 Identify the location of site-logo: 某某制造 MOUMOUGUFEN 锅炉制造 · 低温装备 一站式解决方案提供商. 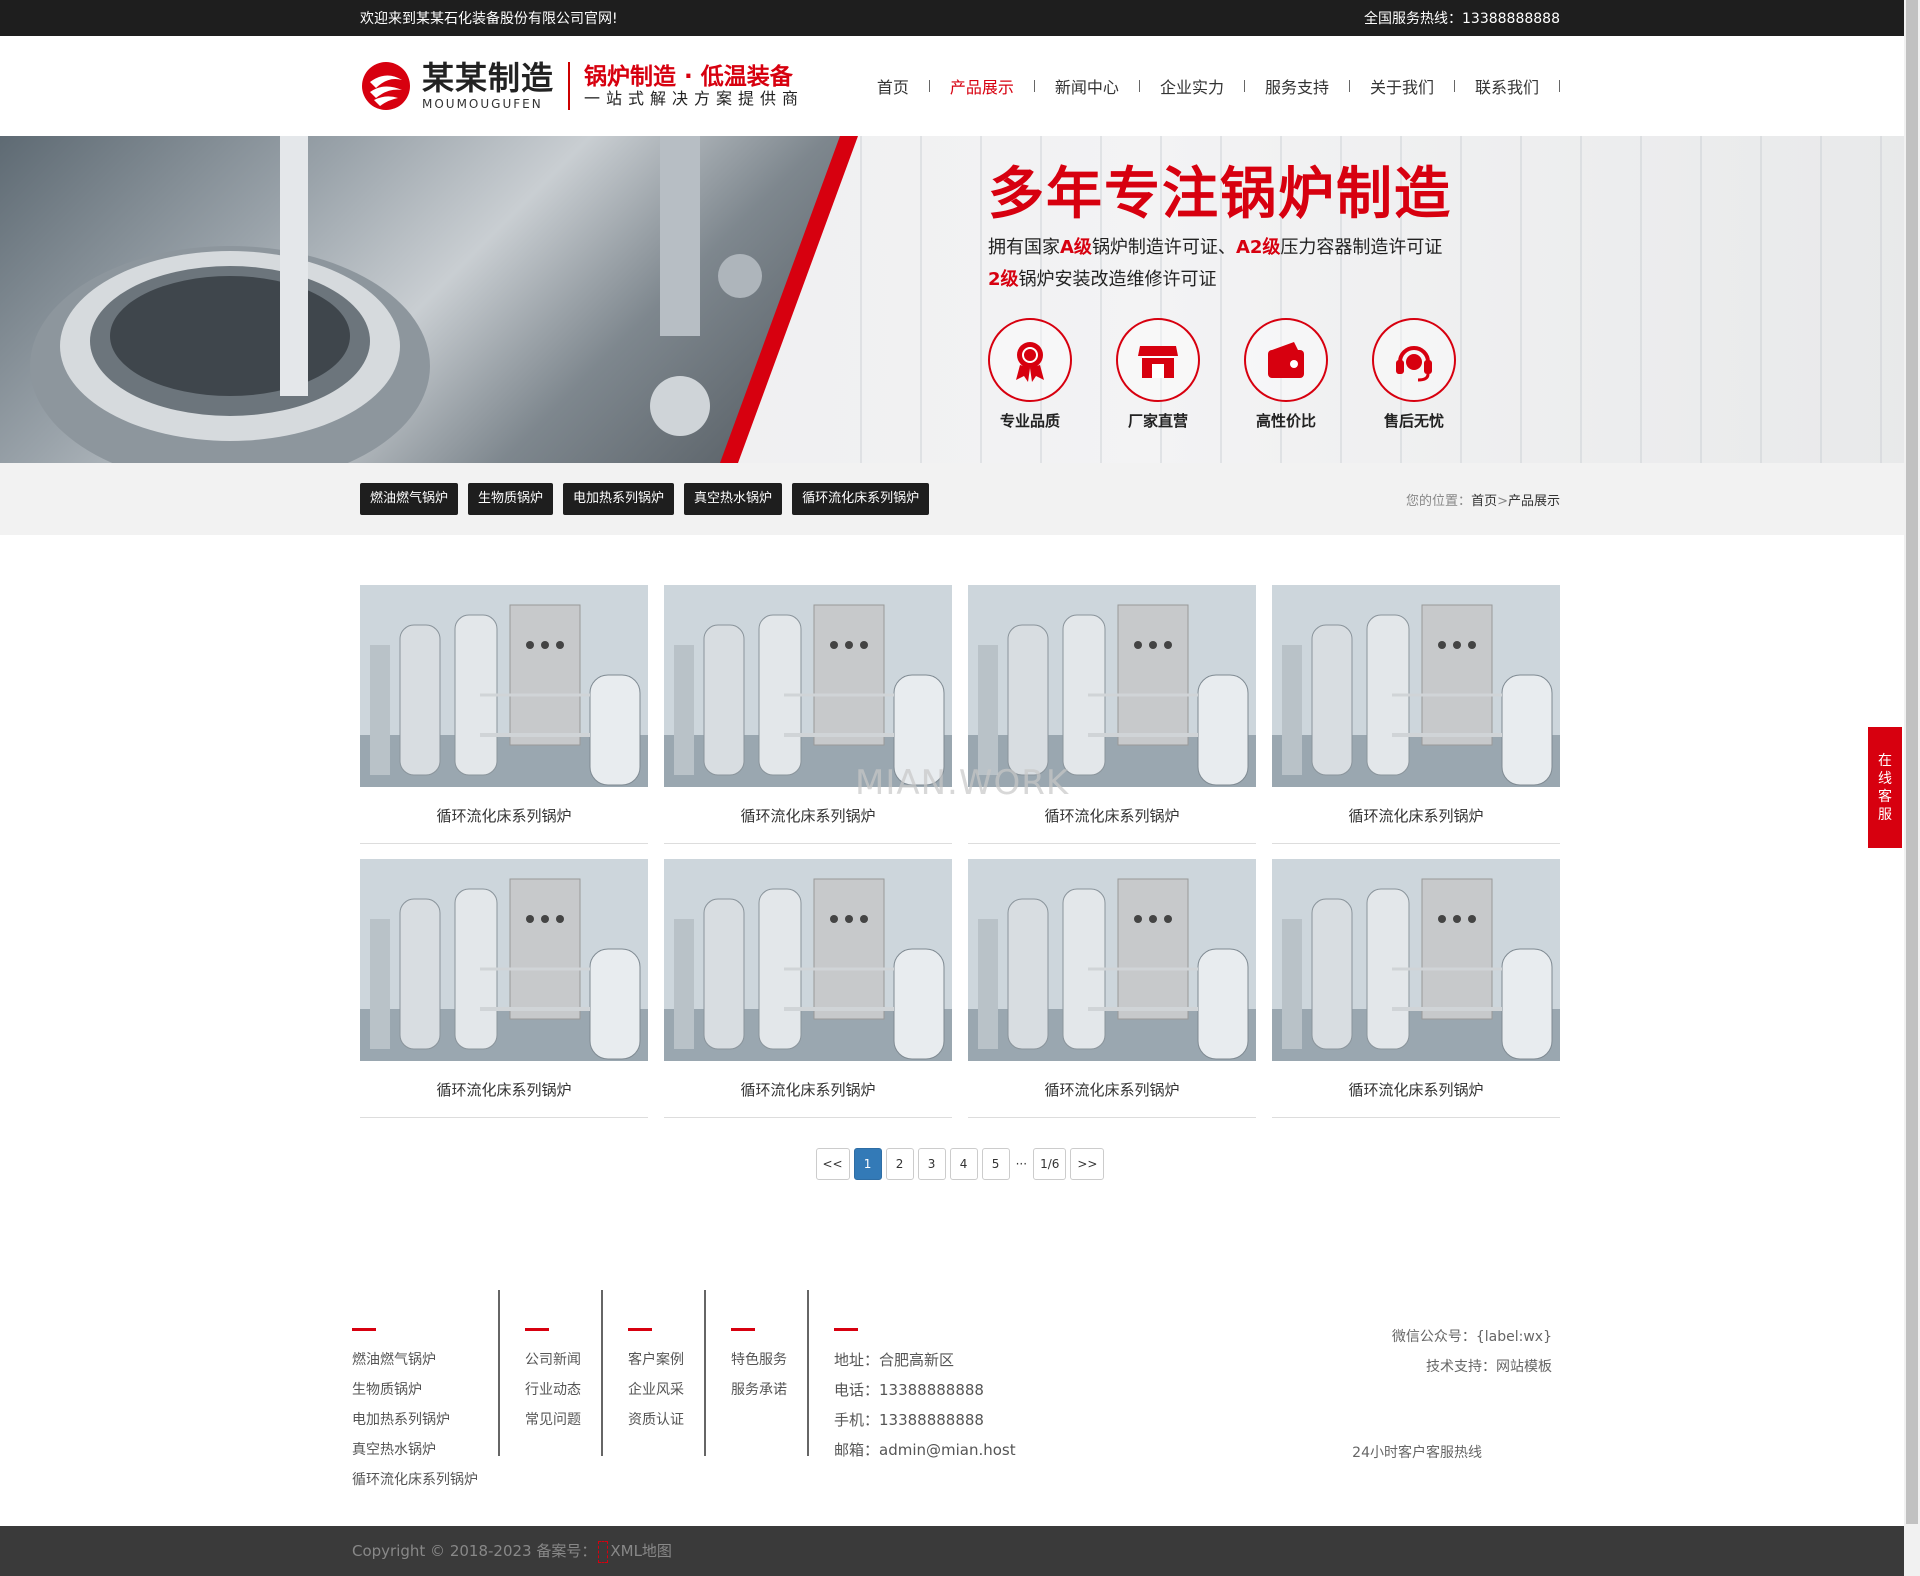
(582, 86).